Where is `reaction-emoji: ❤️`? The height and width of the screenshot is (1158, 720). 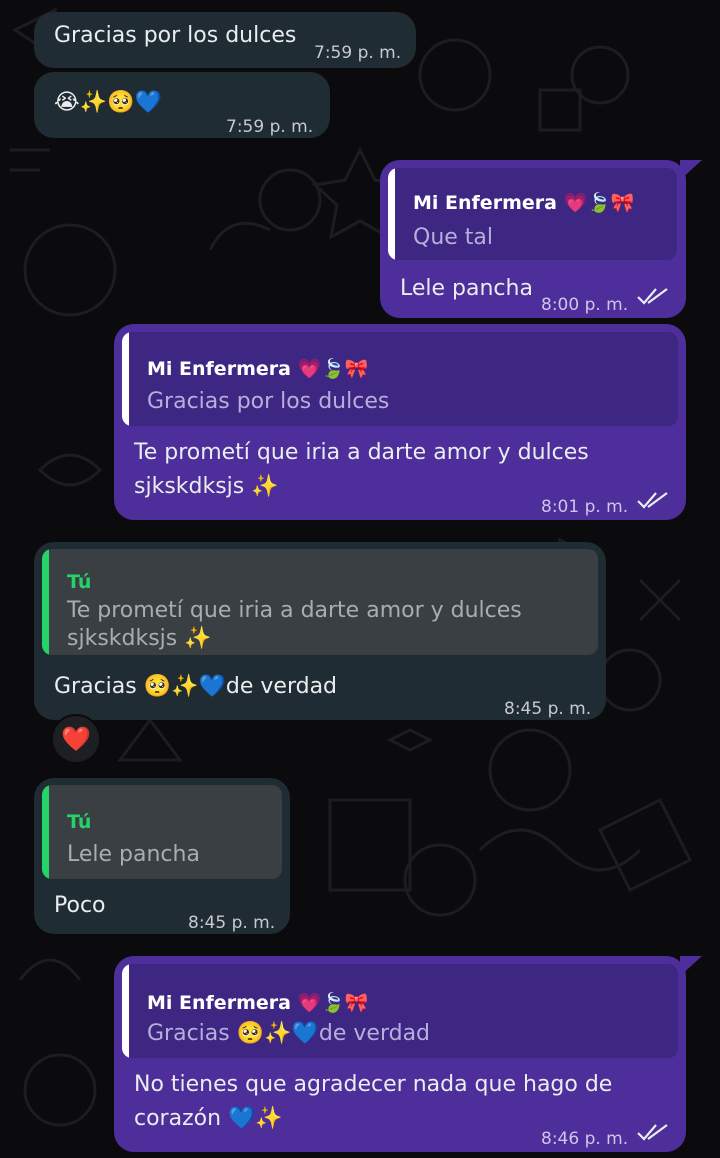
reaction-emoji: ❤️ is located at coordinates (76, 739).